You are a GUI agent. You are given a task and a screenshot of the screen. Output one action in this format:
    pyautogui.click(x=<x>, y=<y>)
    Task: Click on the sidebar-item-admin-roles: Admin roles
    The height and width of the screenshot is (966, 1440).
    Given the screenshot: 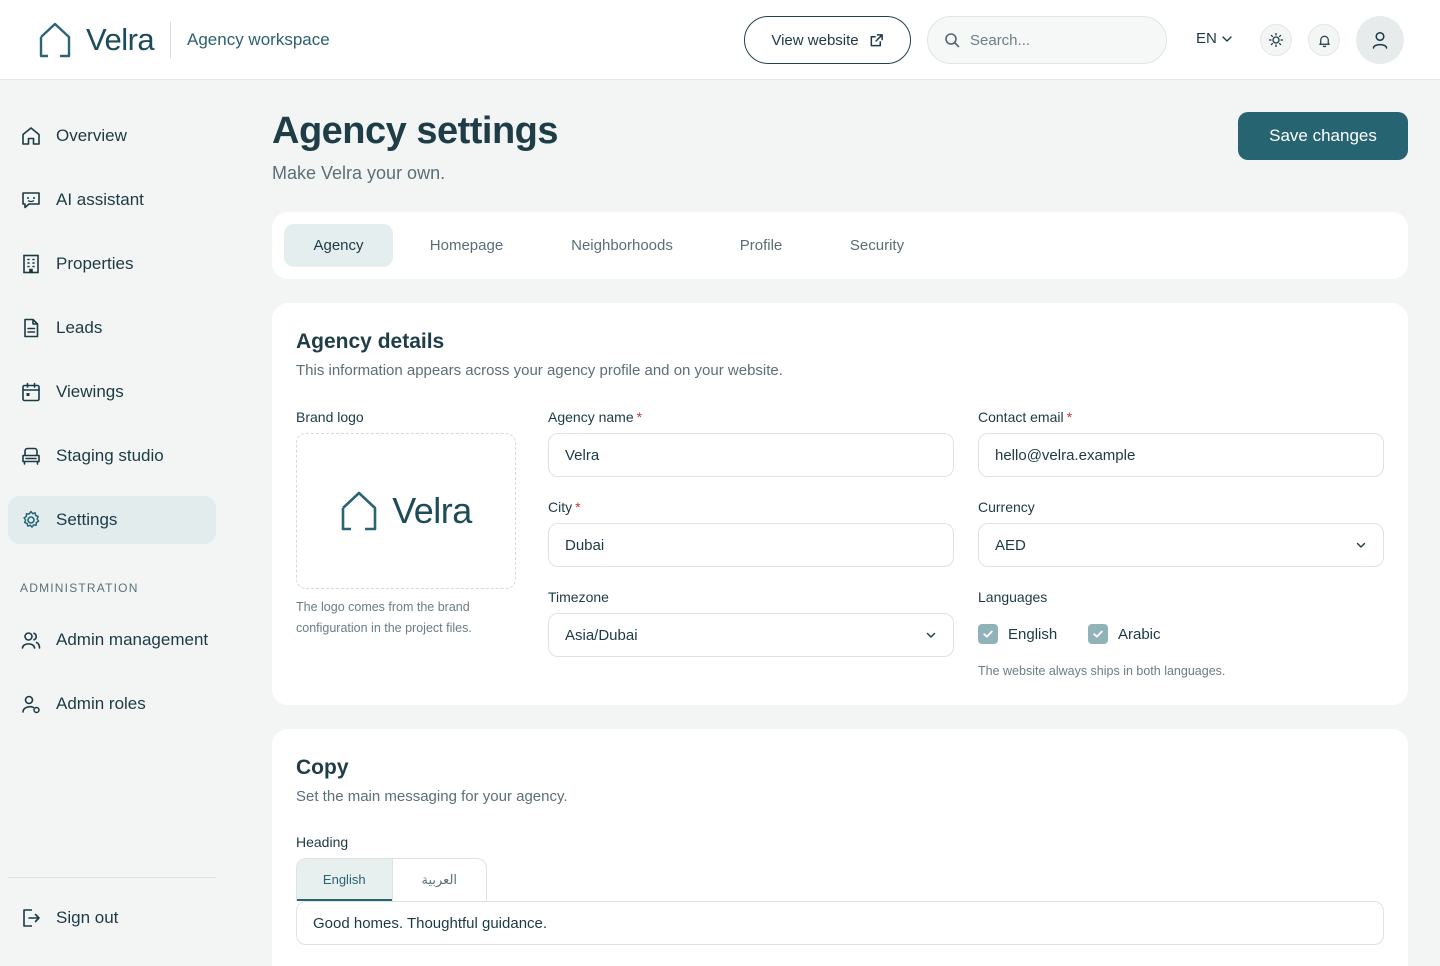 What is the action you would take?
    pyautogui.click(x=112, y=704)
    